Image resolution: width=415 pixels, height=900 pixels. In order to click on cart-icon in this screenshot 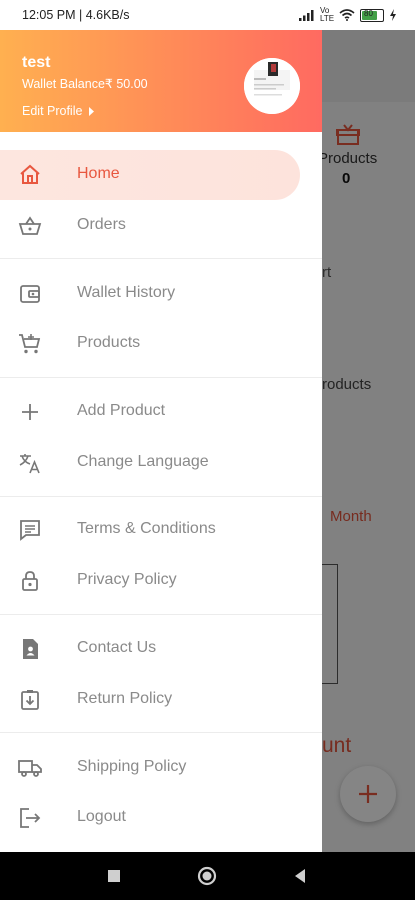, I will do `click(30, 344)`.